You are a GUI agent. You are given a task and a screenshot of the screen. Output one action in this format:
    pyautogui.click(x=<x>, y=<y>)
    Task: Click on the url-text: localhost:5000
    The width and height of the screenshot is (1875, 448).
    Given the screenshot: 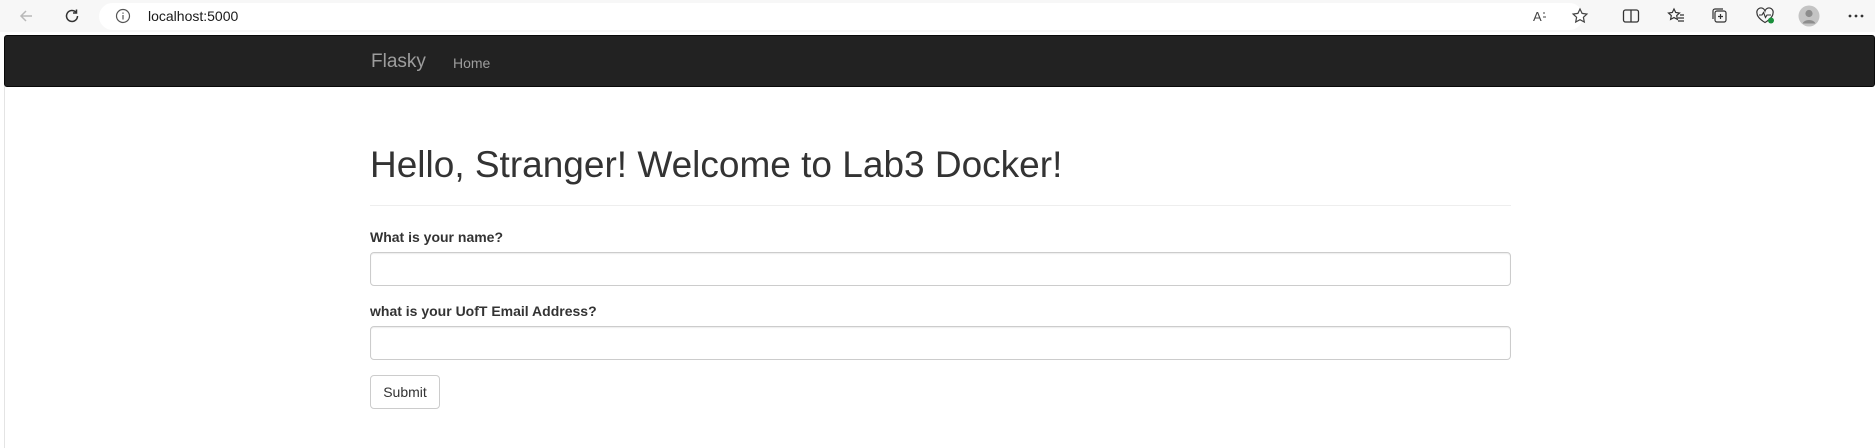 What is the action you would take?
    pyautogui.click(x=193, y=16)
    